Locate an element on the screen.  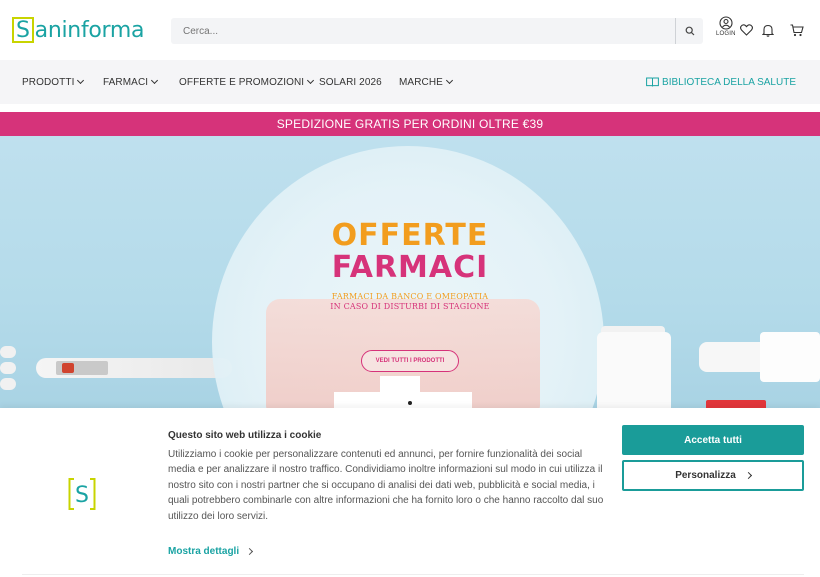
customize-button: Personalizza is located at coordinates (713, 475).